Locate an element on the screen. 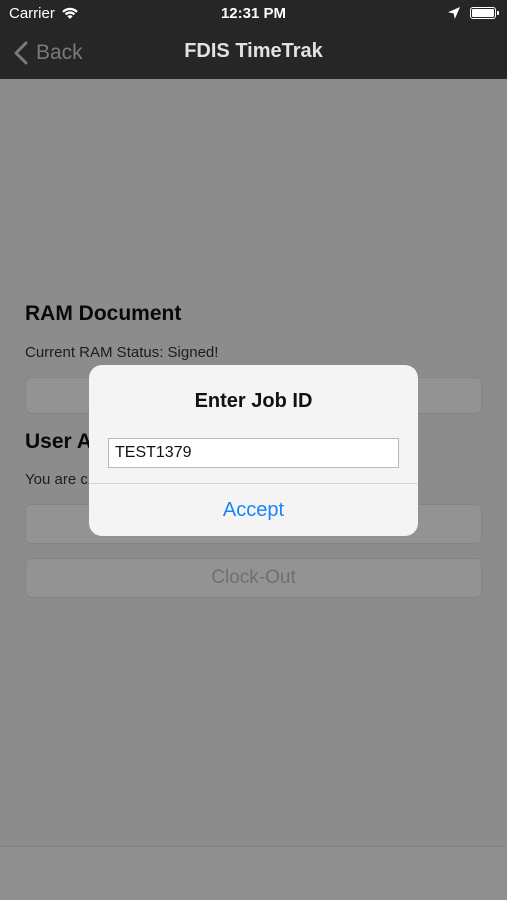 The width and height of the screenshot is (507, 900). page-title: FDIS TimeTrak is located at coordinates (253, 51).